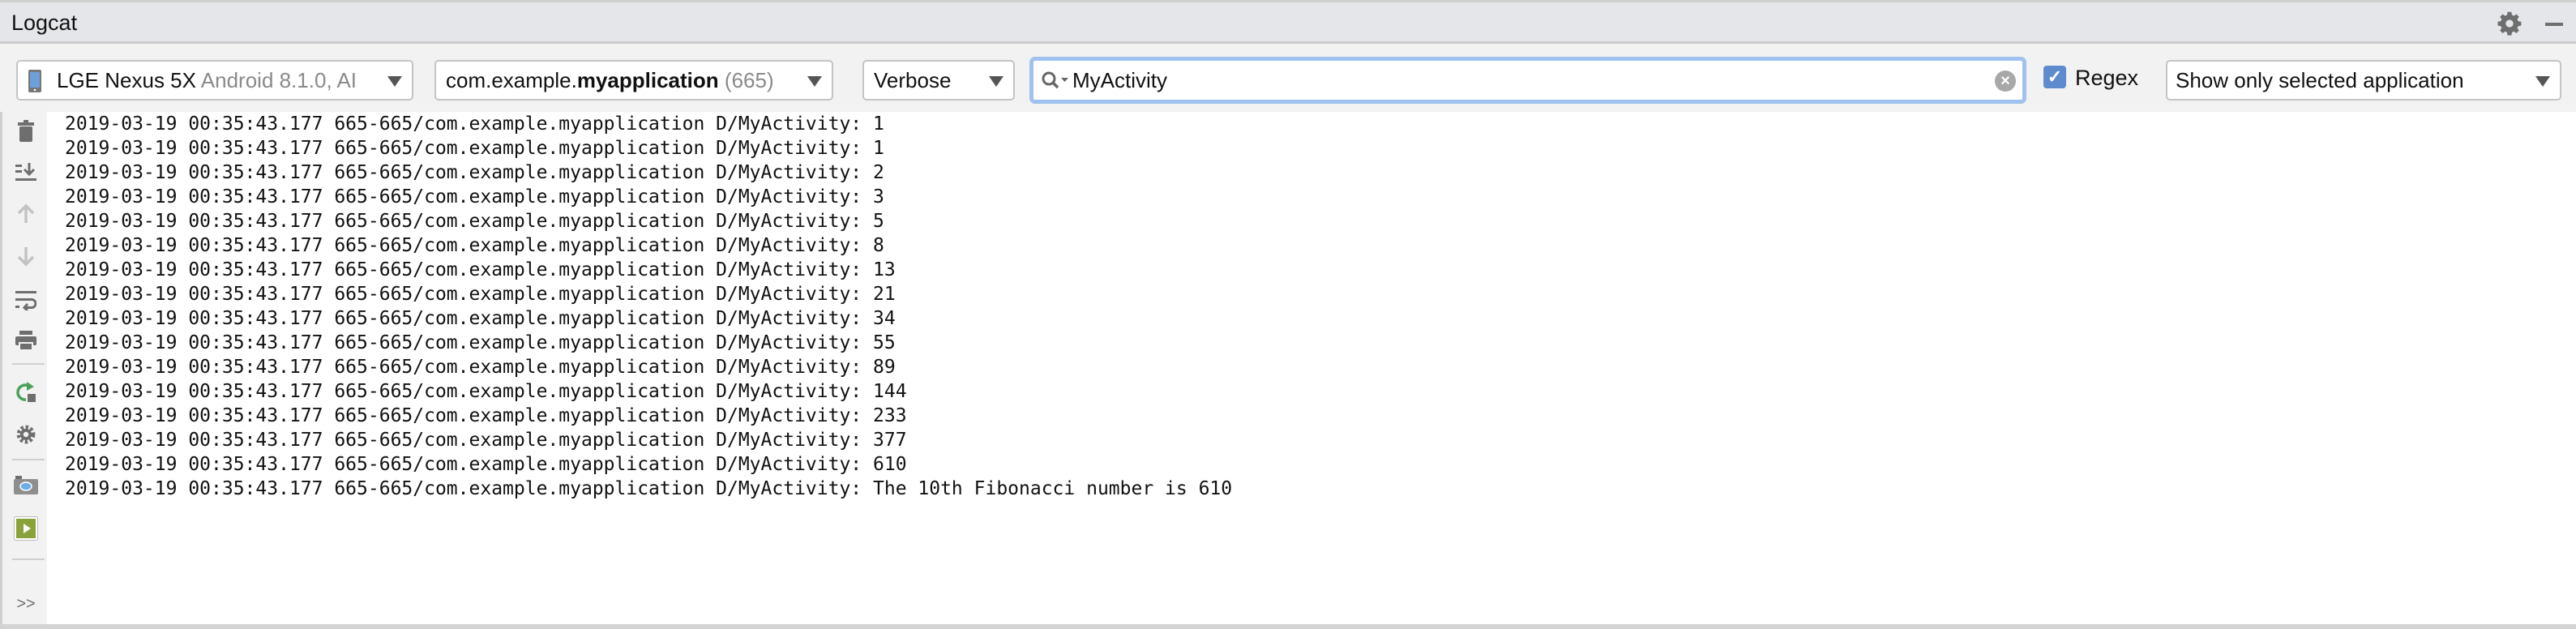 The height and width of the screenshot is (629, 2576). Describe the element at coordinates (278, 80) in the screenshot. I see `device-detail: Android 8.1.0, AI` at that location.